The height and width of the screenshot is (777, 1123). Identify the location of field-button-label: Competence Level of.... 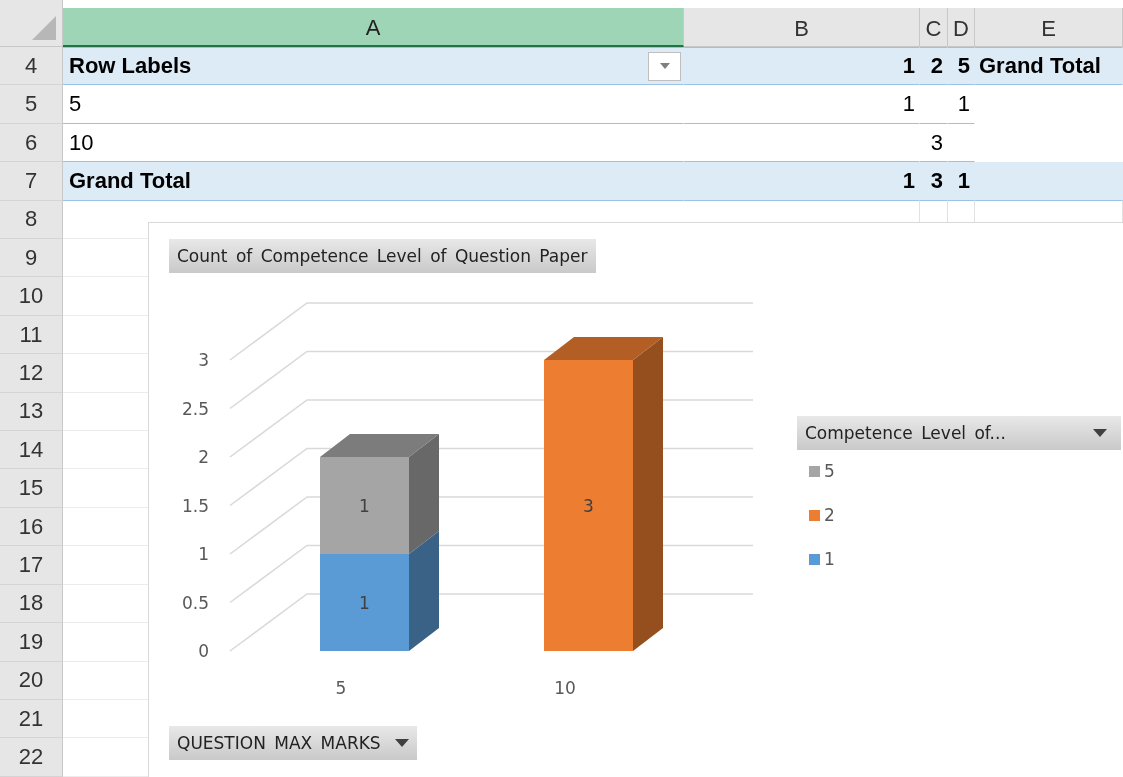
(905, 433).